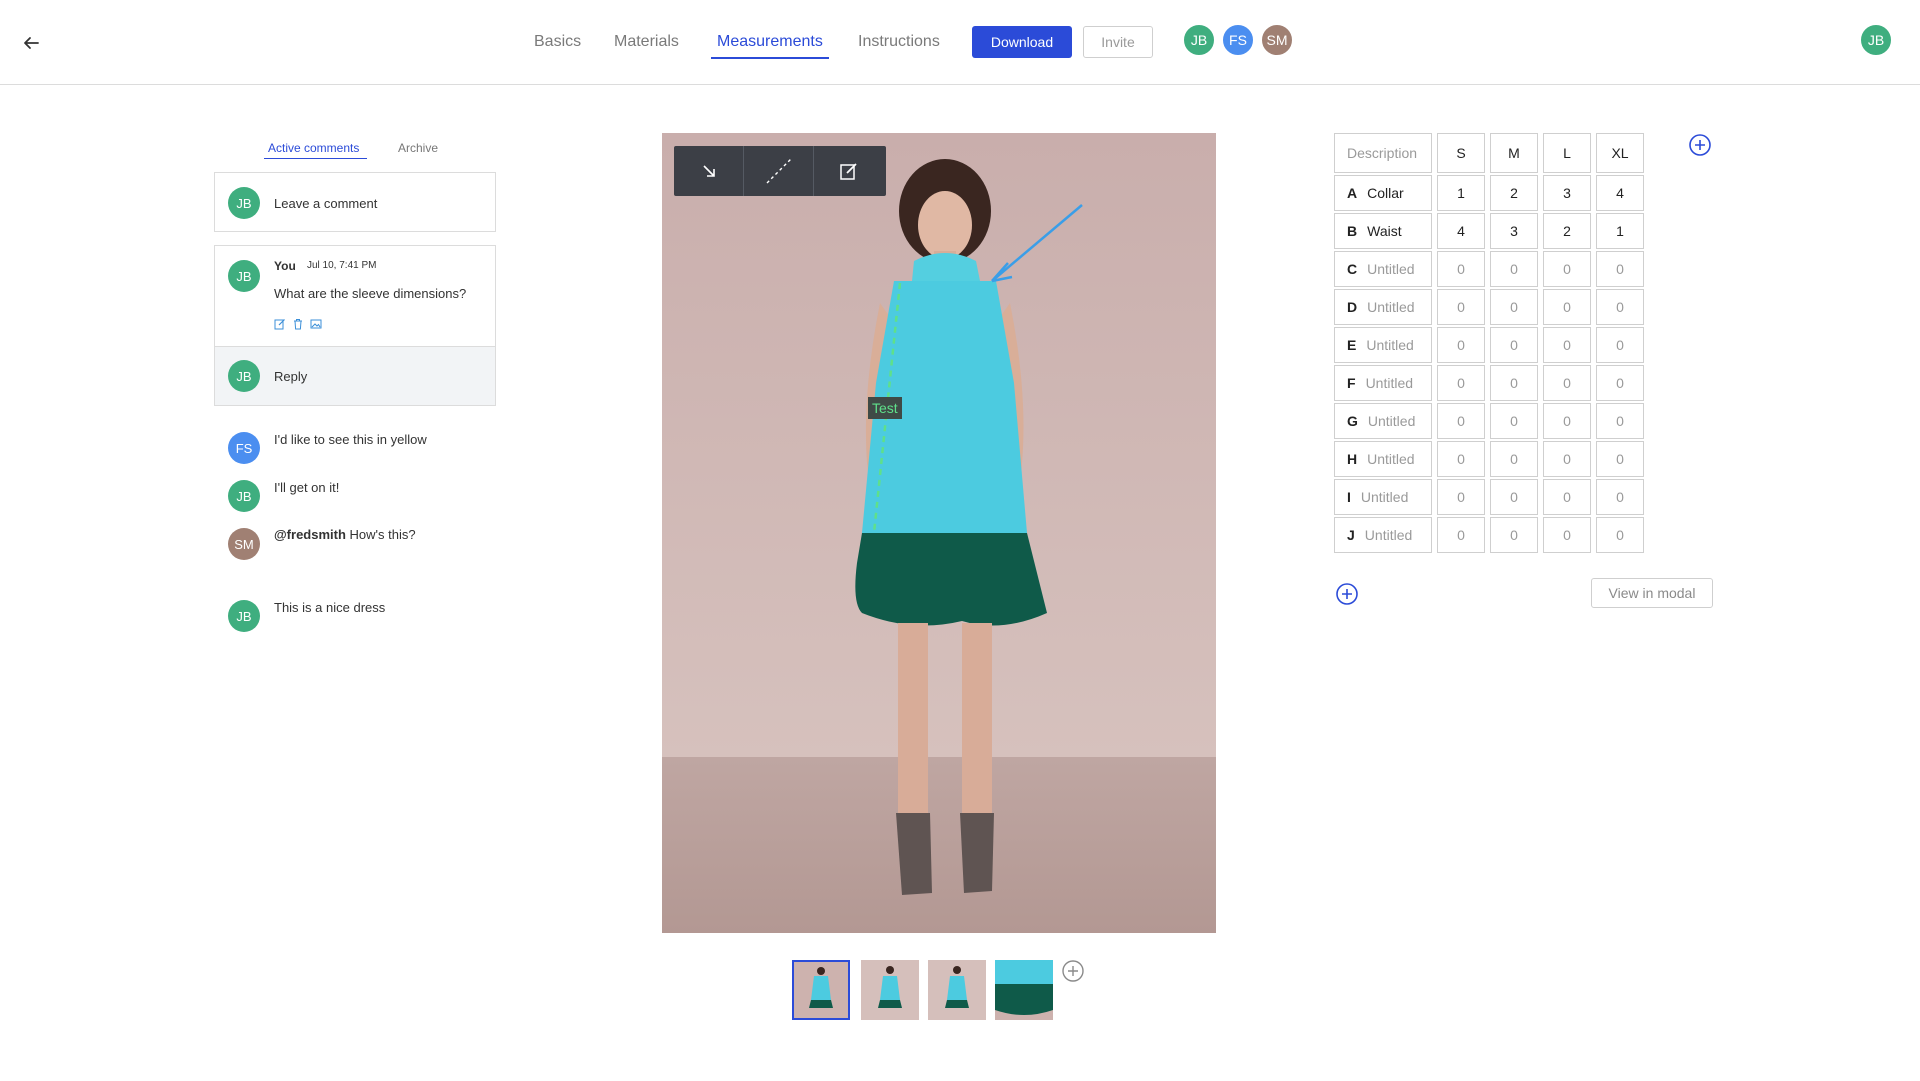 Image resolution: width=1920 pixels, height=1081 pixels. Describe the element at coordinates (418, 148) in the screenshot. I see `tab-archive: Archive` at that location.